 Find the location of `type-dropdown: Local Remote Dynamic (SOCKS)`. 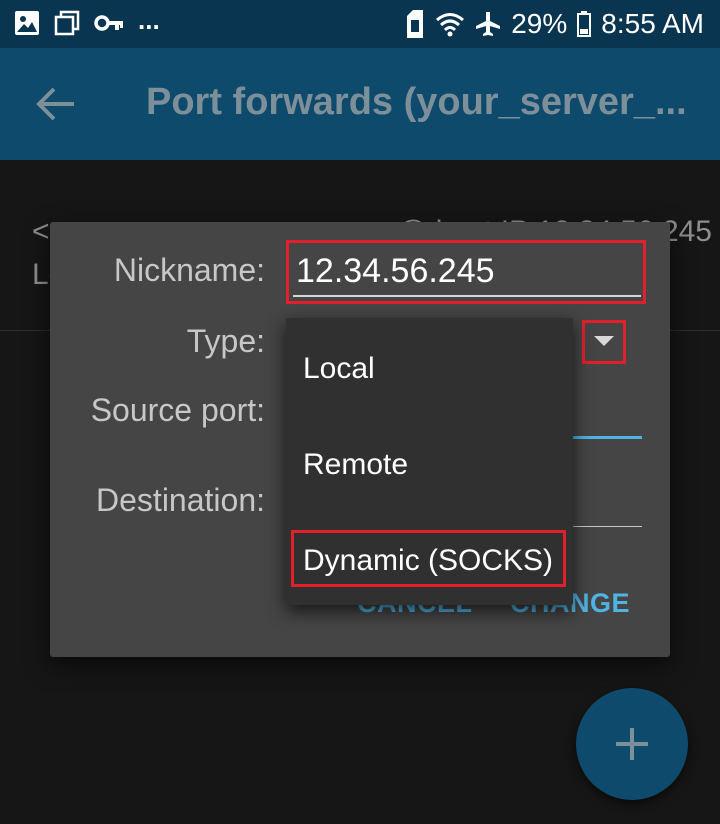

type-dropdown: Local Remote Dynamic (SOCKS) is located at coordinates (429, 461).